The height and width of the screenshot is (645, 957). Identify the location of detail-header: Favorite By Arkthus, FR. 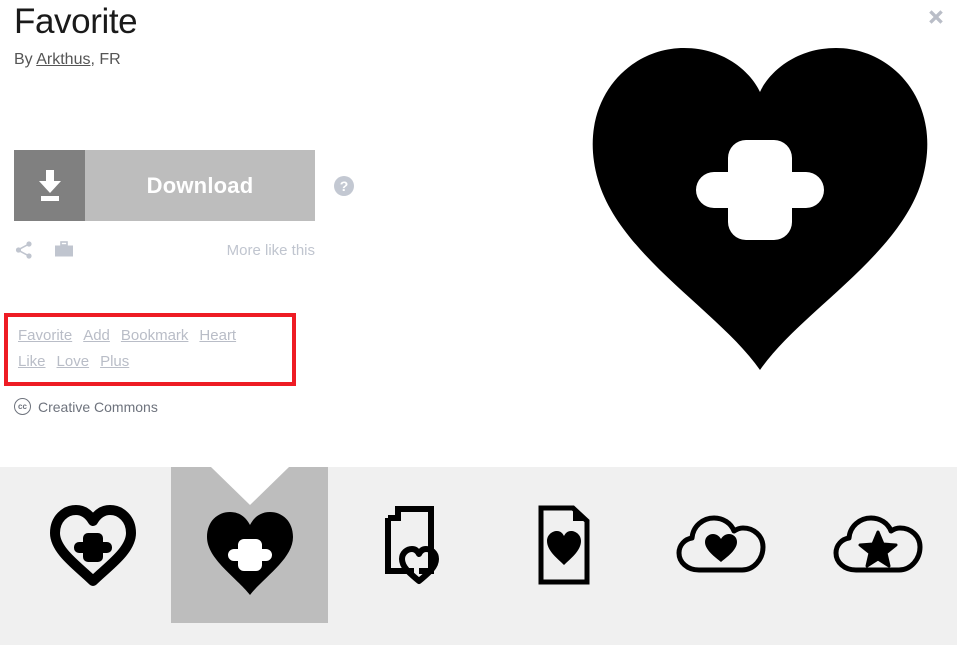
(224, 35).